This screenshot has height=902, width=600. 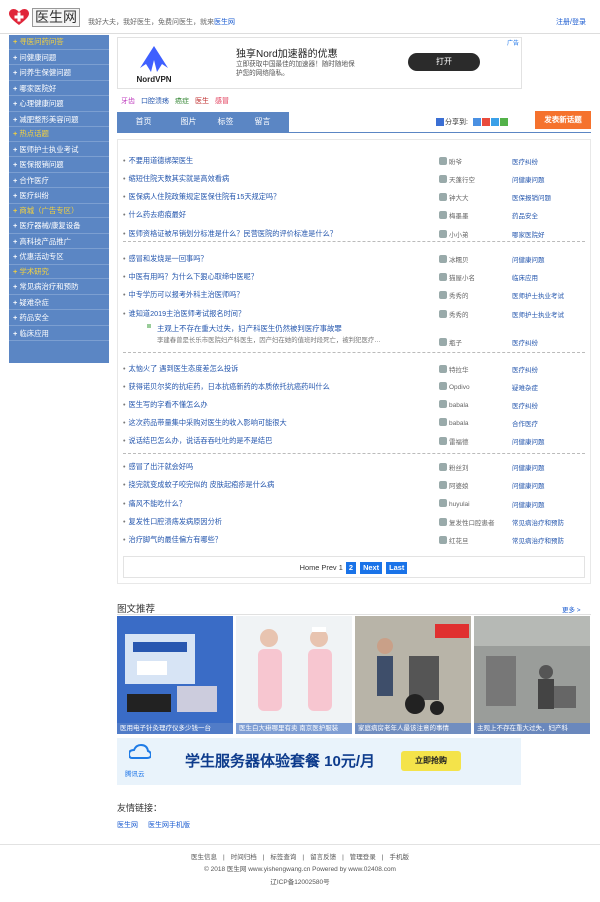 I want to click on page-last: Last, so click(x=397, y=568).